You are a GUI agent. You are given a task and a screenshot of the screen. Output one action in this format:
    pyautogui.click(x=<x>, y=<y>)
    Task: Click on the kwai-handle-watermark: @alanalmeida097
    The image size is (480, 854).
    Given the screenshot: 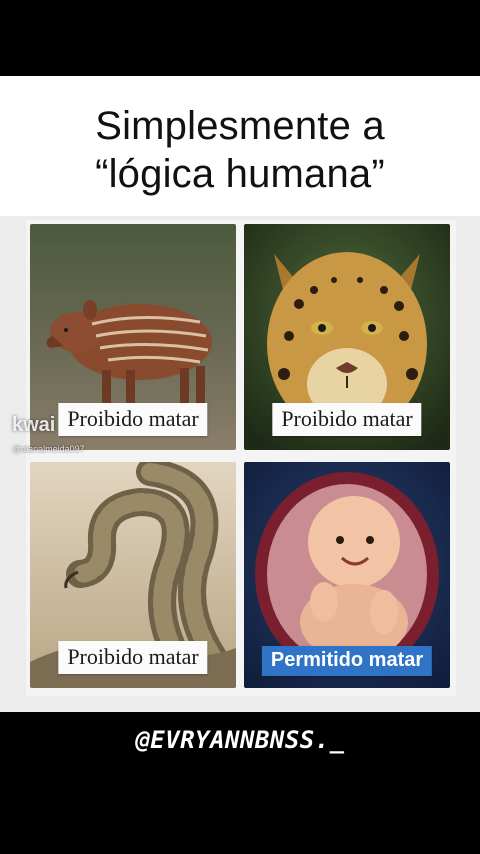 What is the action you would take?
    pyautogui.click(x=48, y=449)
    